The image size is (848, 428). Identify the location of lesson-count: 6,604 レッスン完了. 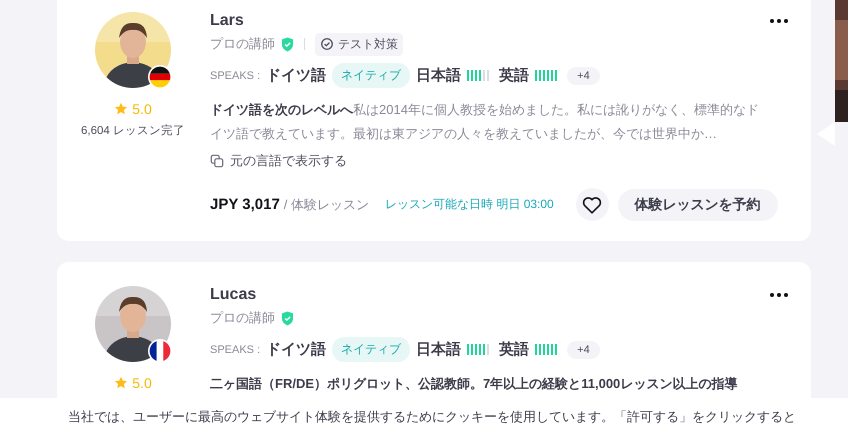
(133, 130).